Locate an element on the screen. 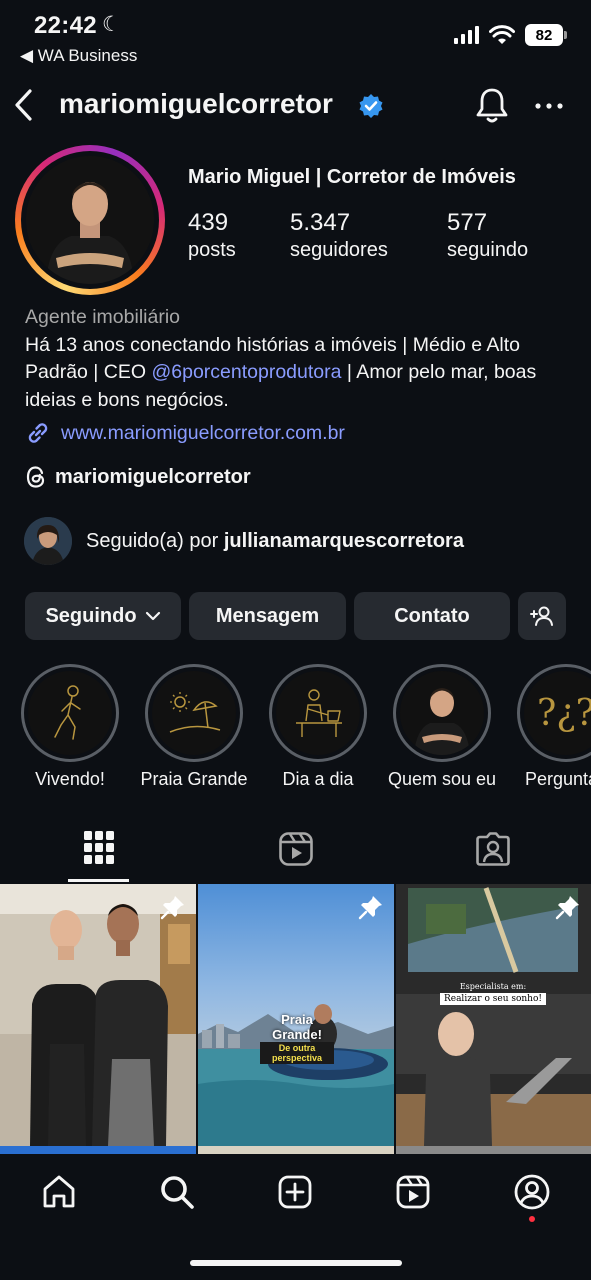 The image size is (591, 1280). suggest-people-button is located at coordinates (542, 616).